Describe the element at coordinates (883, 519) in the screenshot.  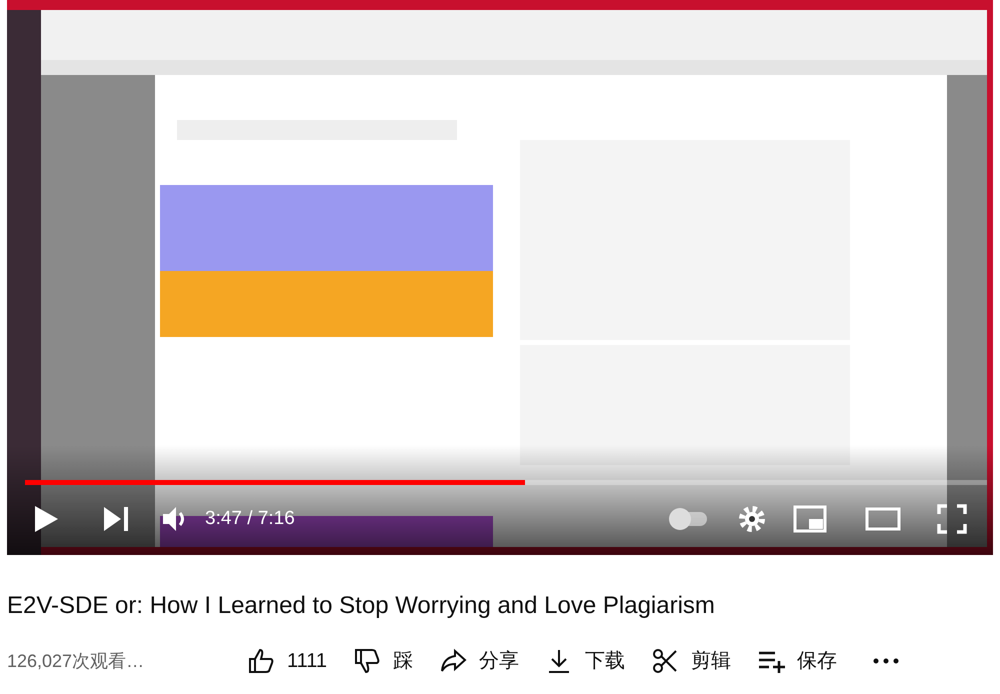
I see `theater-mode-icon` at that location.